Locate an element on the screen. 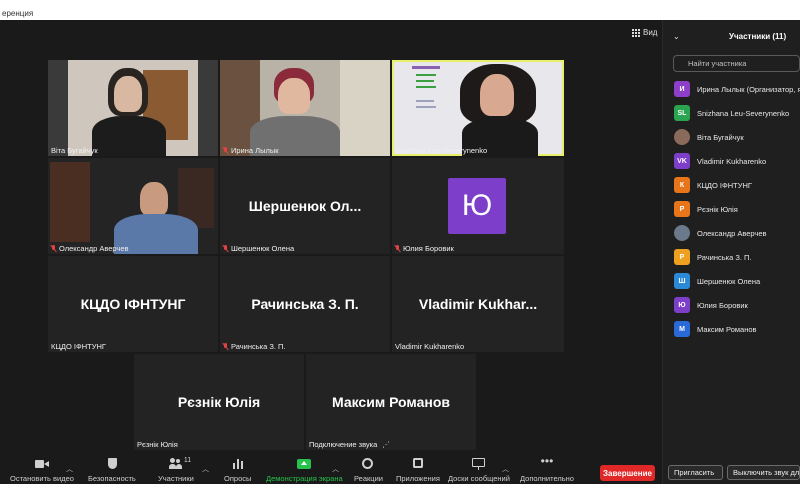 Image resolution: width=800 pixels, height=500 pixels. screen-edge is located at coordinates (400, 494).